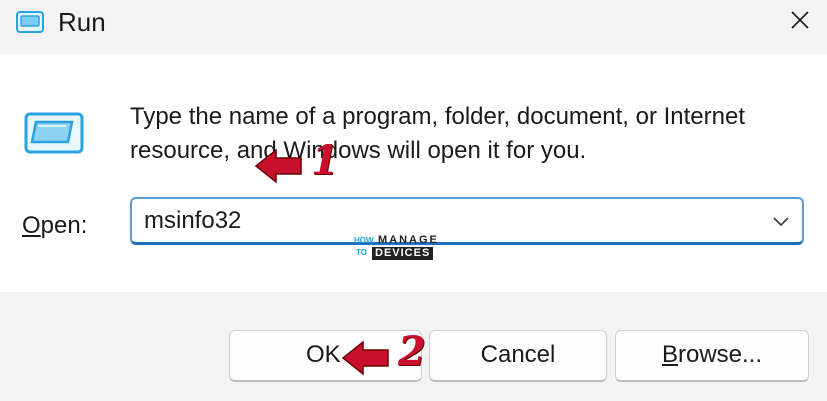  I want to click on watermark-manage: MANAGE, so click(408, 240).